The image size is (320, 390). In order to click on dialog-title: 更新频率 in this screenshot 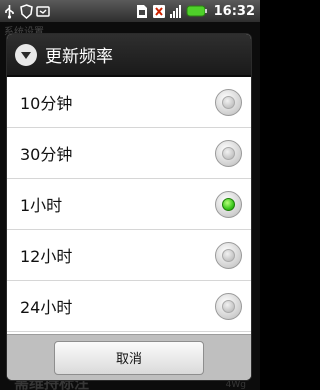, I will do `click(79, 57)`.